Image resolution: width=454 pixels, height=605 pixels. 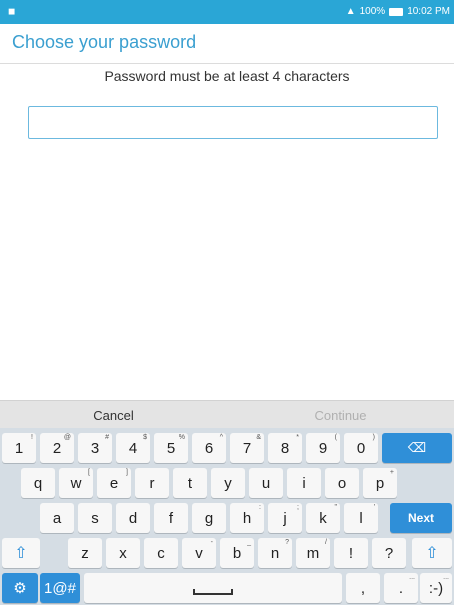 What do you see at coordinates (133, 518) in the screenshot?
I see `key-d: d` at bounding box center [133, 518].